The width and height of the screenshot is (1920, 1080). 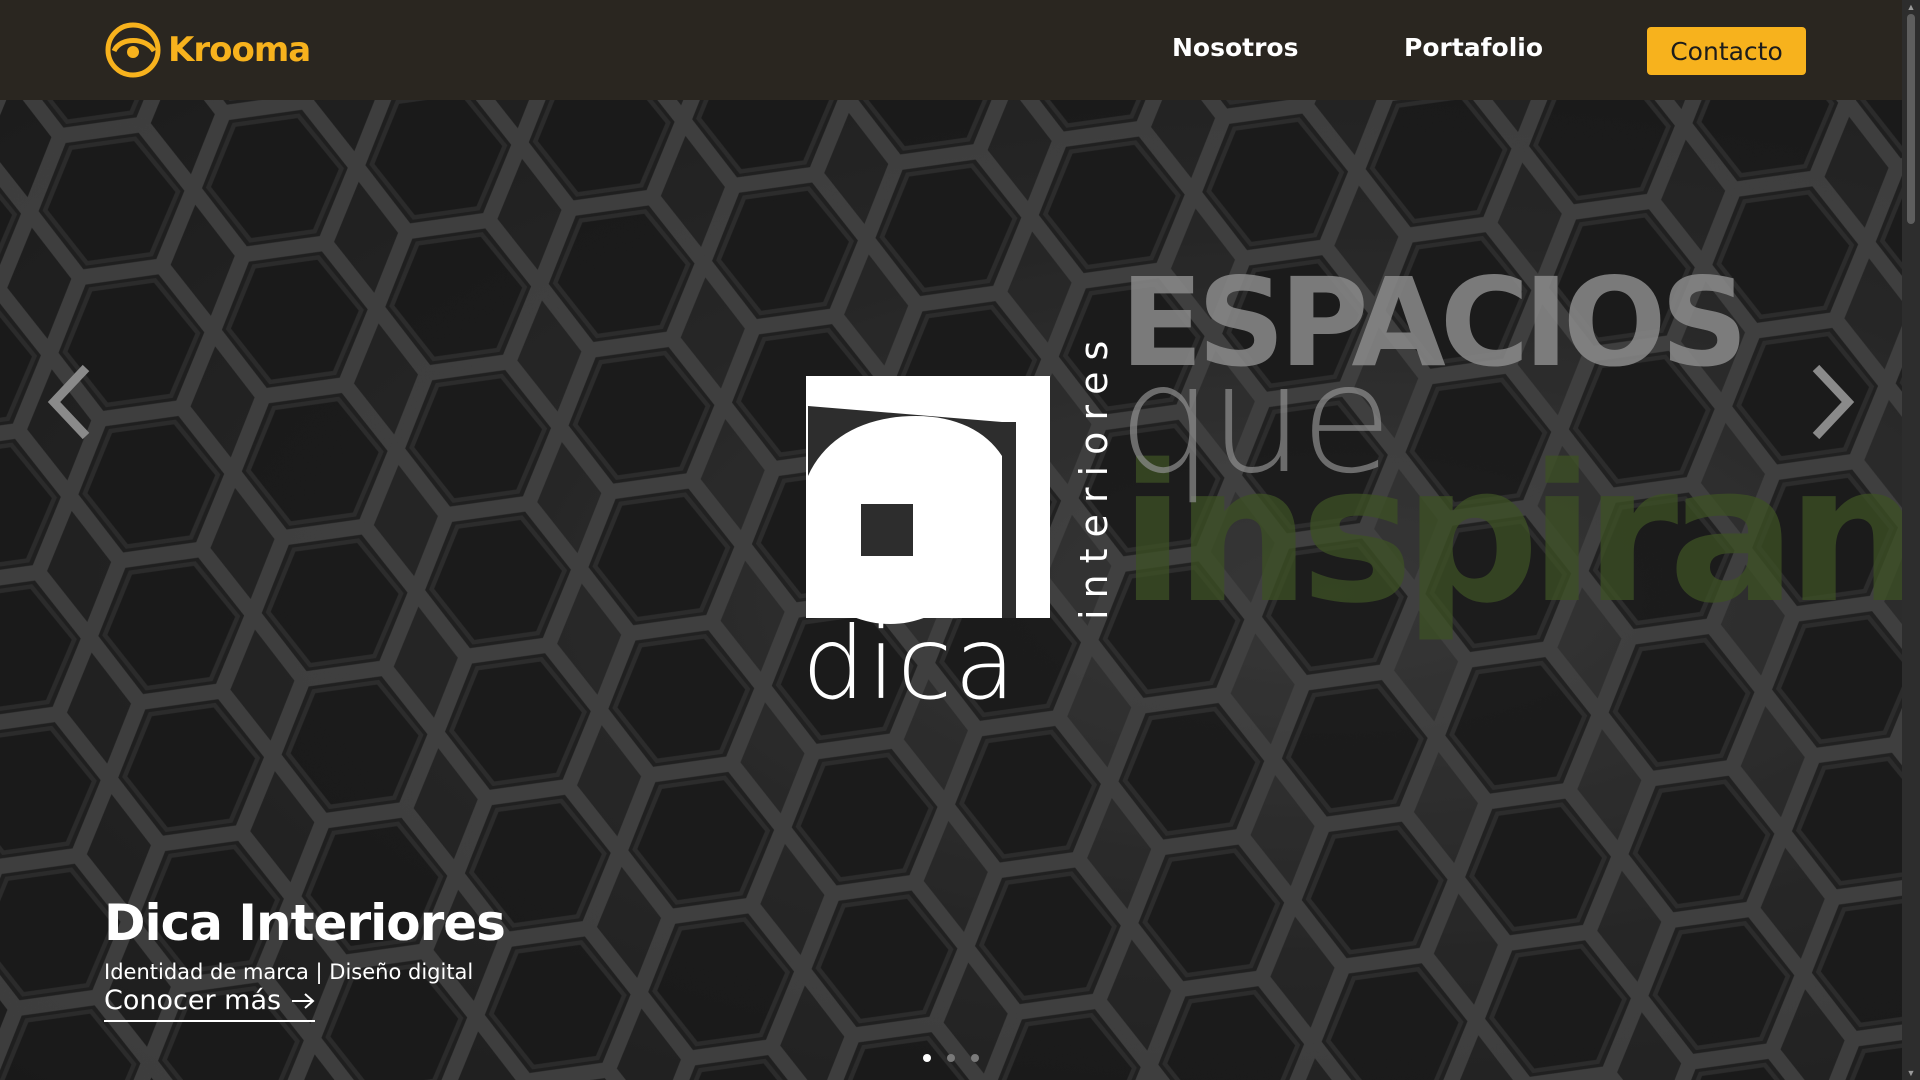 What do you see at coordinates (71, 402) in the screenshot?
I see `chevron-left-icon` at bounding box center [71, 402].